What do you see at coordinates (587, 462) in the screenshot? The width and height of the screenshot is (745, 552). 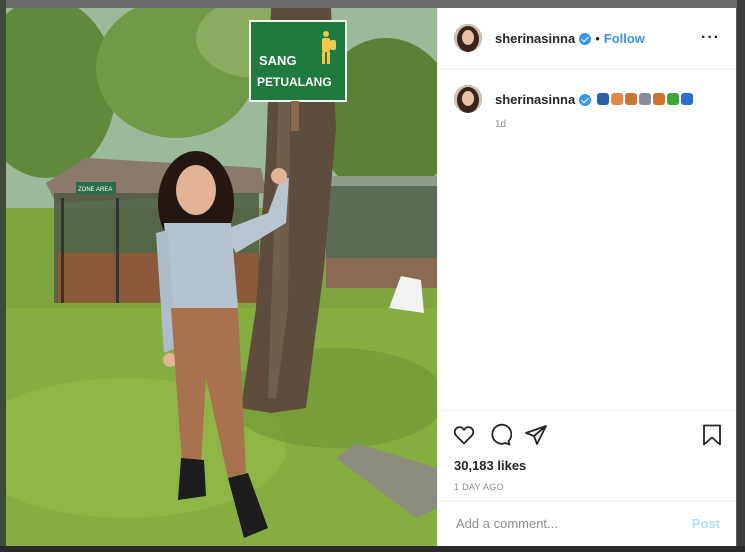 I see `likes-count: 30,183 likes` at bounding box center [587, 462].